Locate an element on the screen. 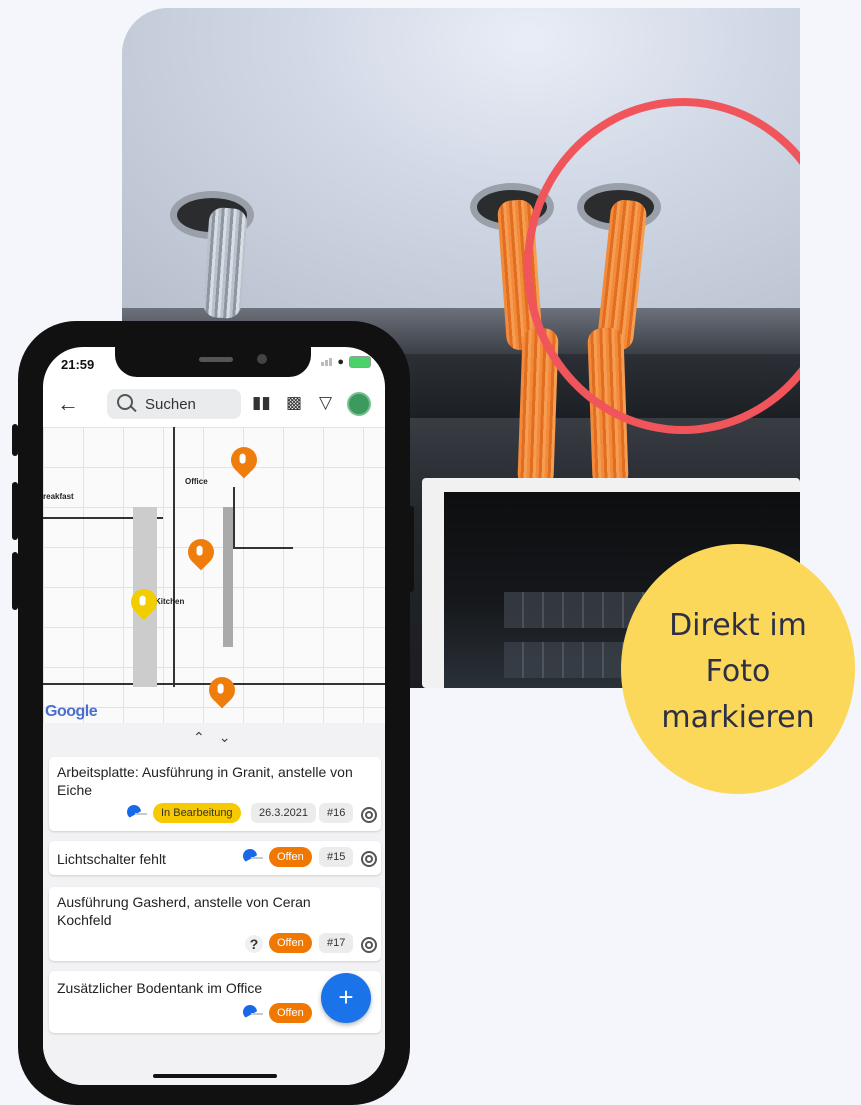 The image size is (861, 1105). id-badge: #16 is located at coordinates (336, 813).